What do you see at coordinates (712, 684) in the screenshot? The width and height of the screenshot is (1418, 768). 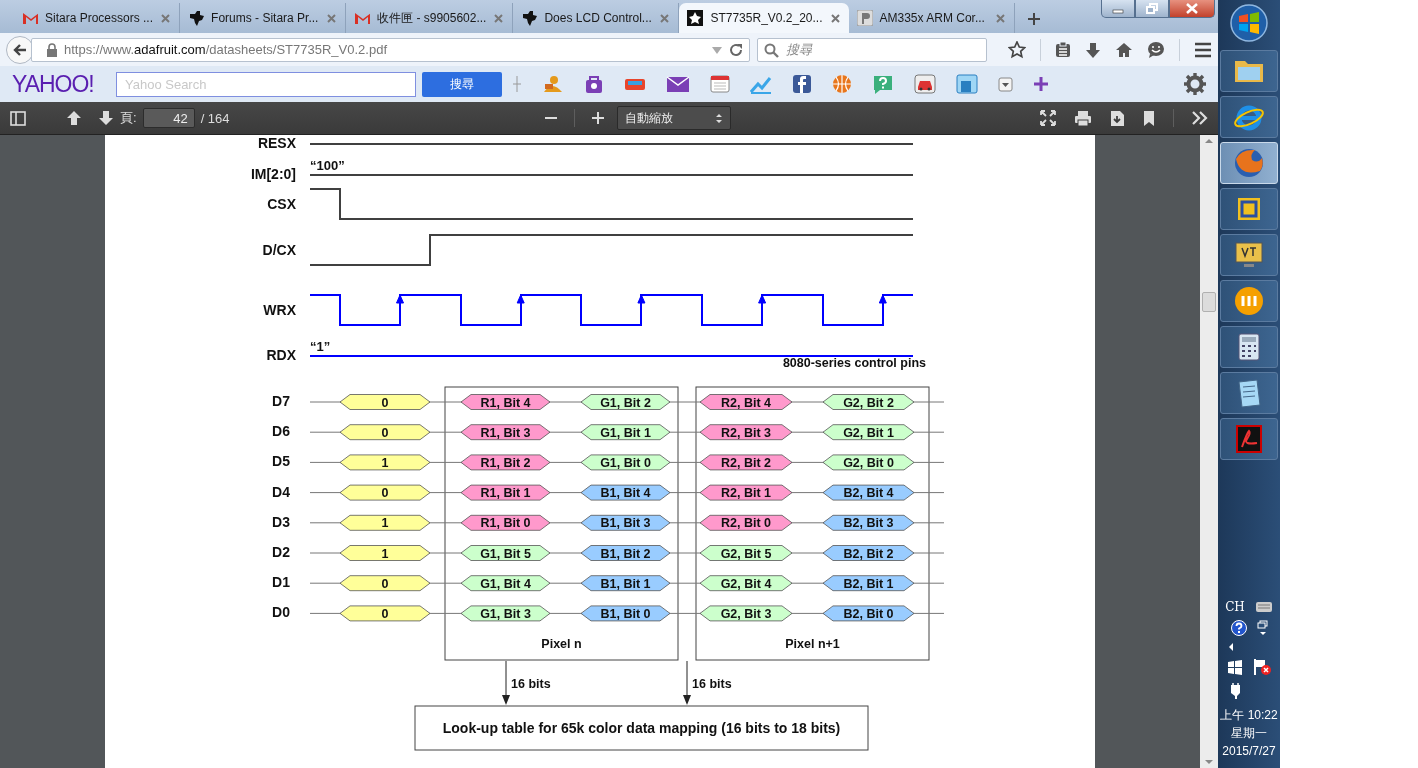 I see `bus-width-label: 16 bits` at bounding box center [712, 684].